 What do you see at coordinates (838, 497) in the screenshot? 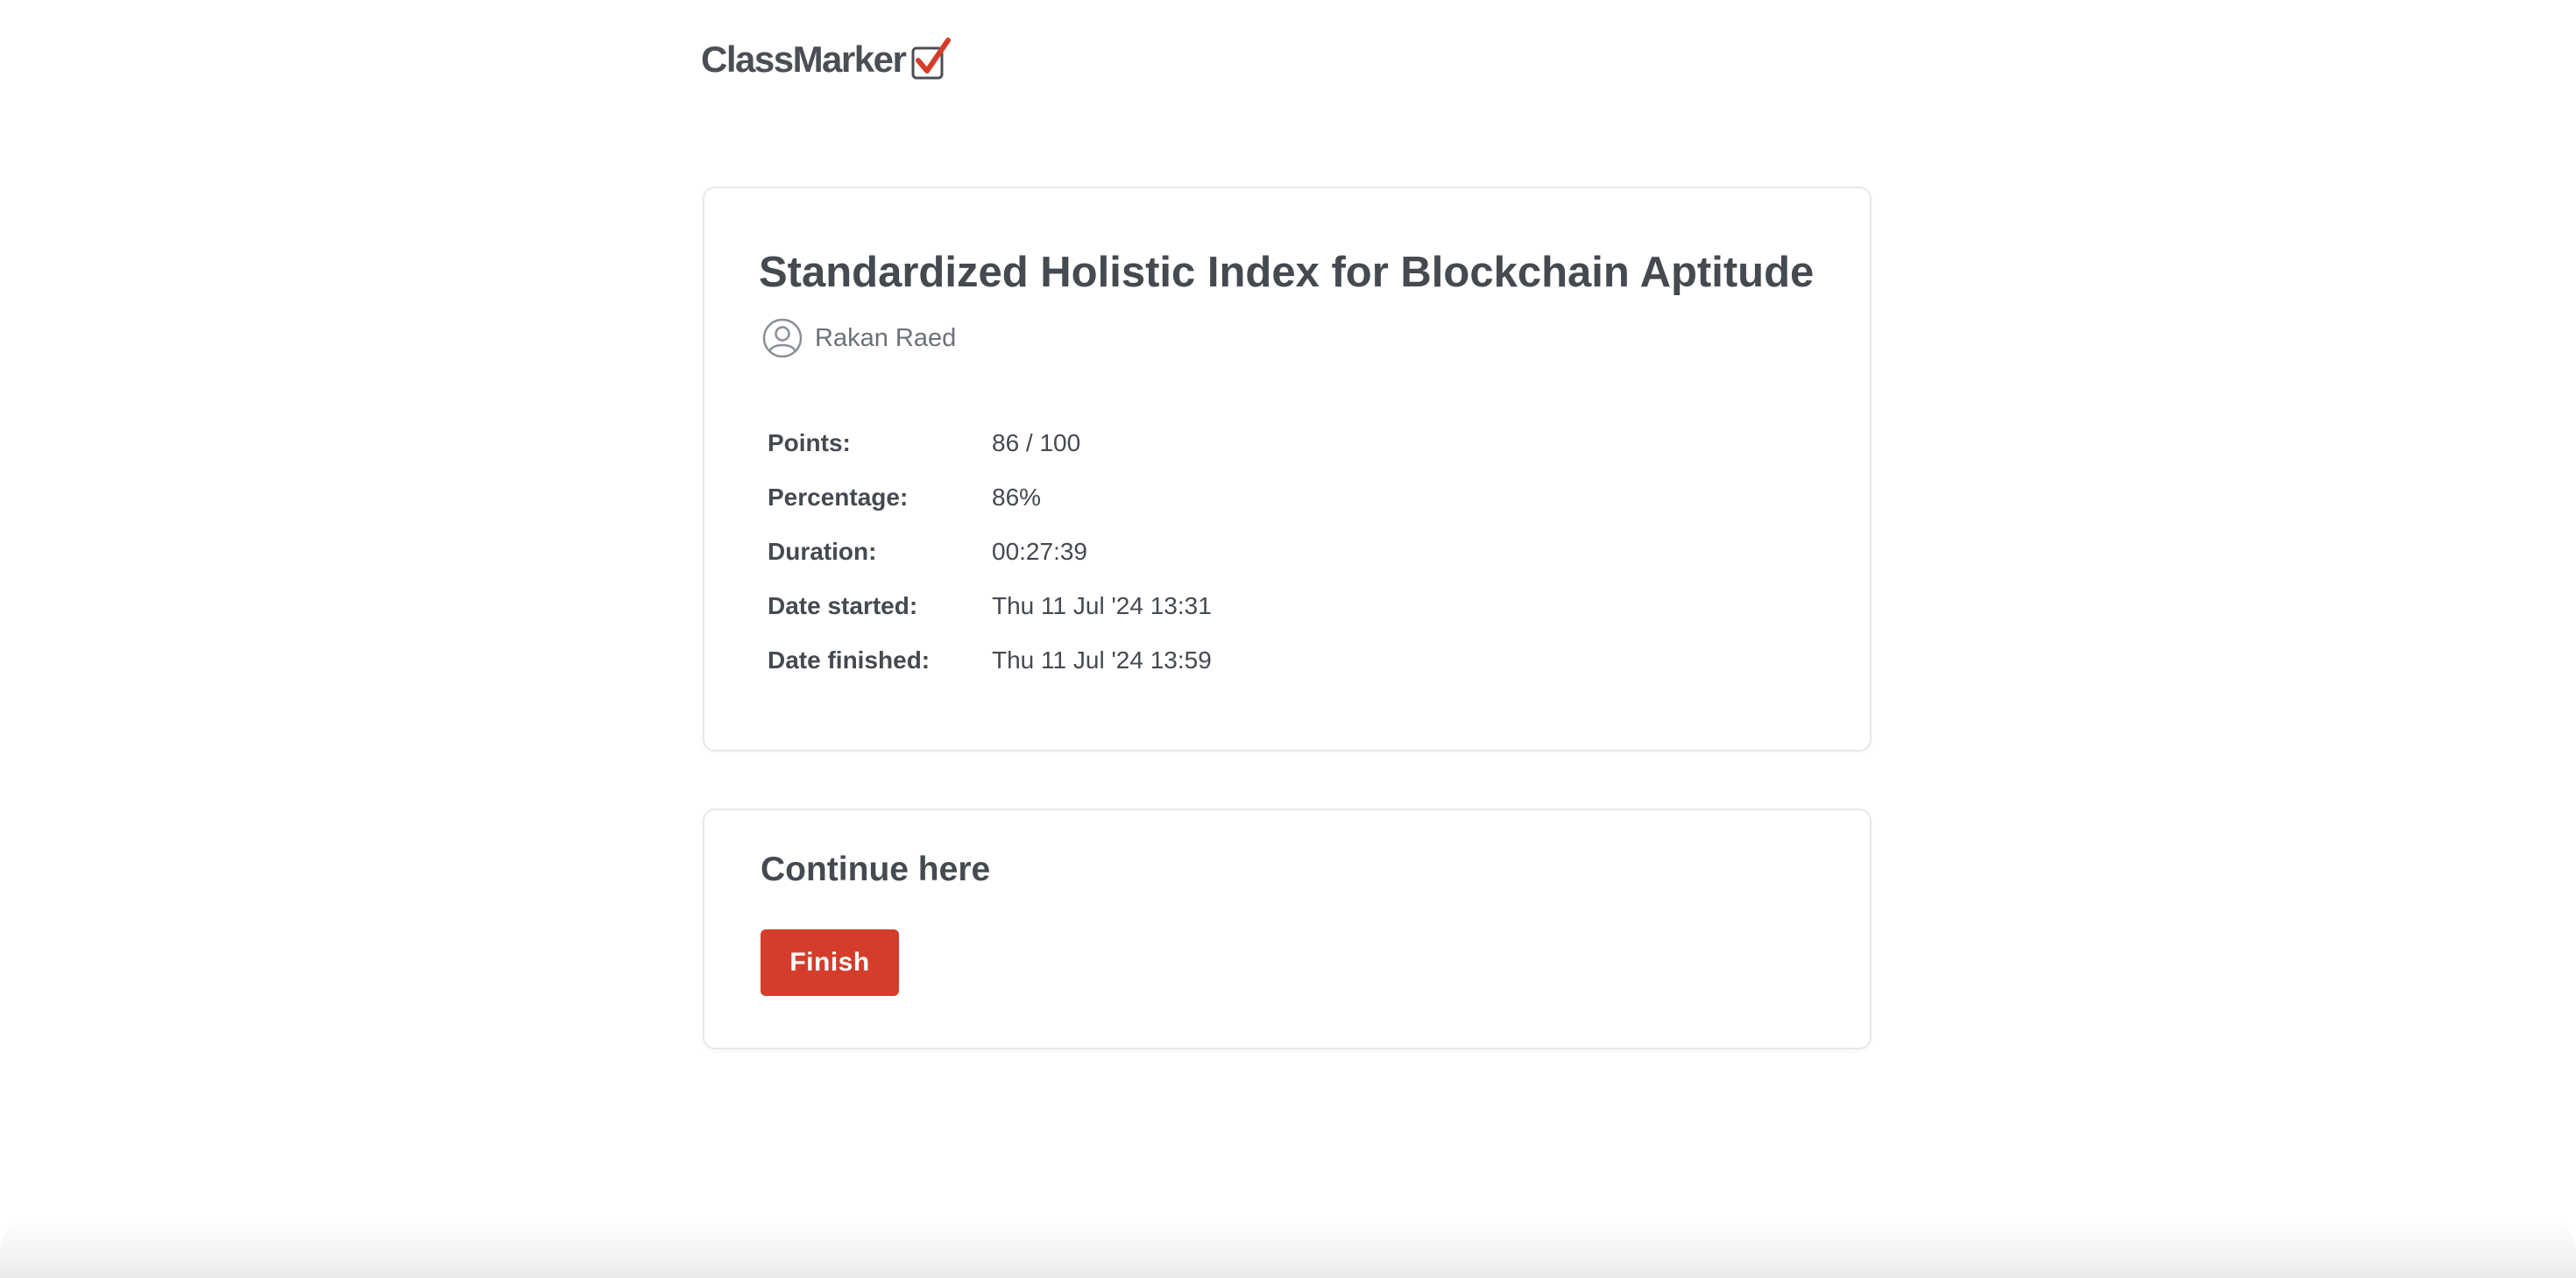
I see `stat-label: Percentage:` at bounding box center [838, 497].